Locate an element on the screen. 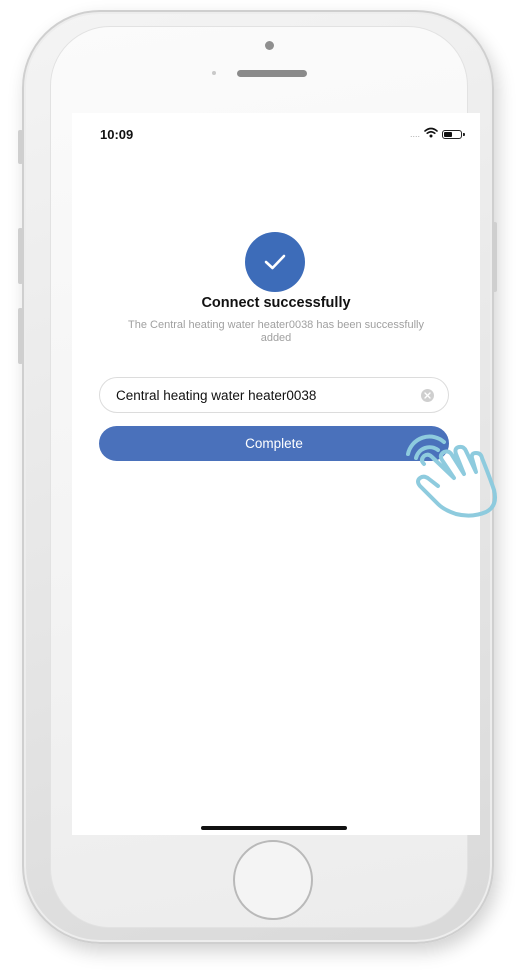 The height and width of the screenshot is (978, 532). volume-up-button is located at coordinates (20, 256).